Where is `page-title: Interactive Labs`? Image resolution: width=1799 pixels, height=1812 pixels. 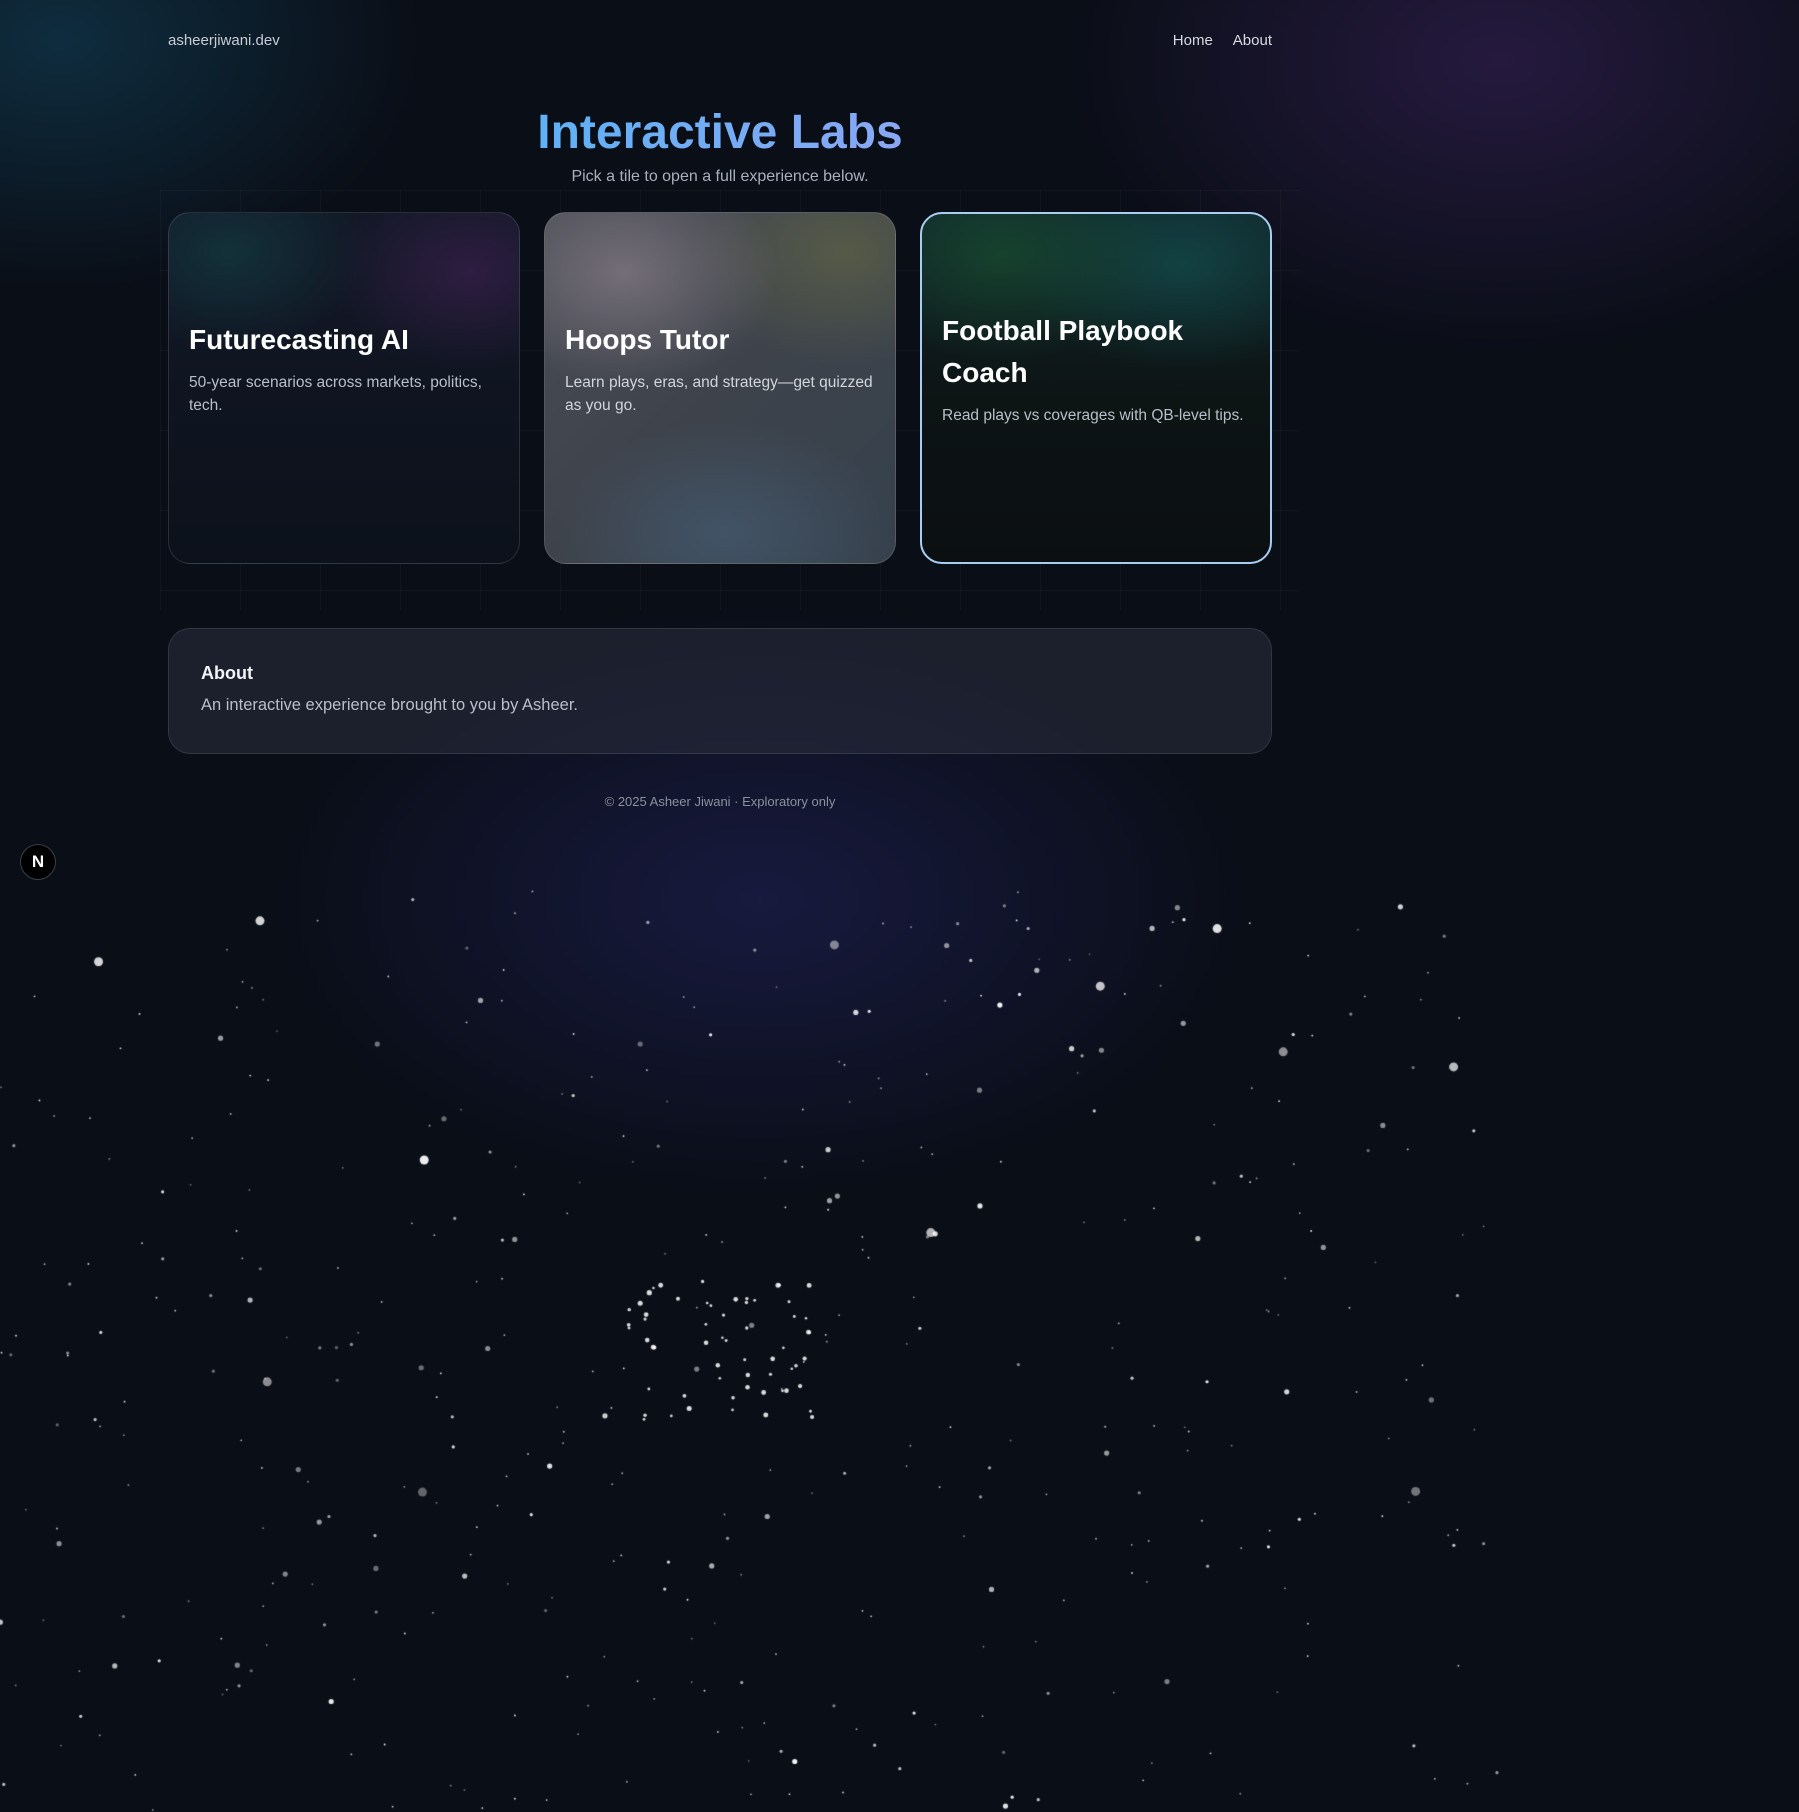 page-title: Interactive Labs is located at coordinates (719, 133).